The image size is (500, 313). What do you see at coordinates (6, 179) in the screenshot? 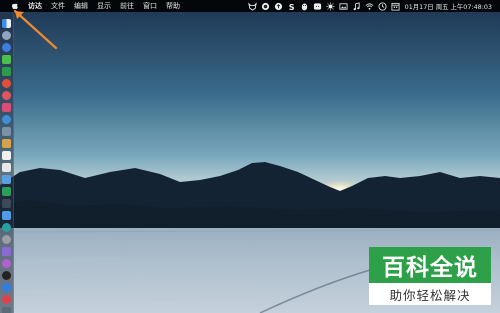
I see `qq-icon` at bounding box center [6, 179].